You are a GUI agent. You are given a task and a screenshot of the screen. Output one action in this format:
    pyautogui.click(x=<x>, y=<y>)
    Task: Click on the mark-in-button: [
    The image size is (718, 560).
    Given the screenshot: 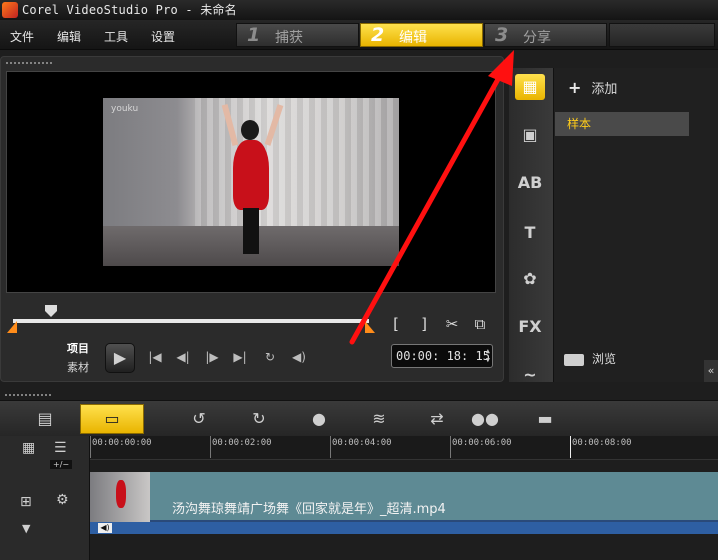 What is the action you would take?
    pyautogui.click(x=396, y=324)
    